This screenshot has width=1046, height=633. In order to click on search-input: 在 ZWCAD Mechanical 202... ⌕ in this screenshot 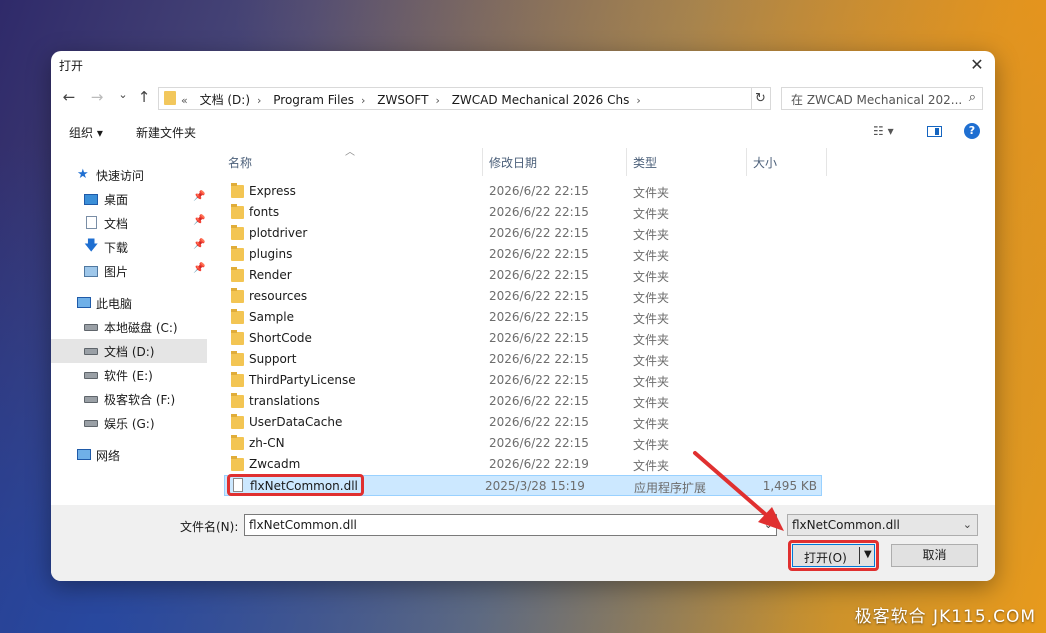, I will do `click(882, 98)`.